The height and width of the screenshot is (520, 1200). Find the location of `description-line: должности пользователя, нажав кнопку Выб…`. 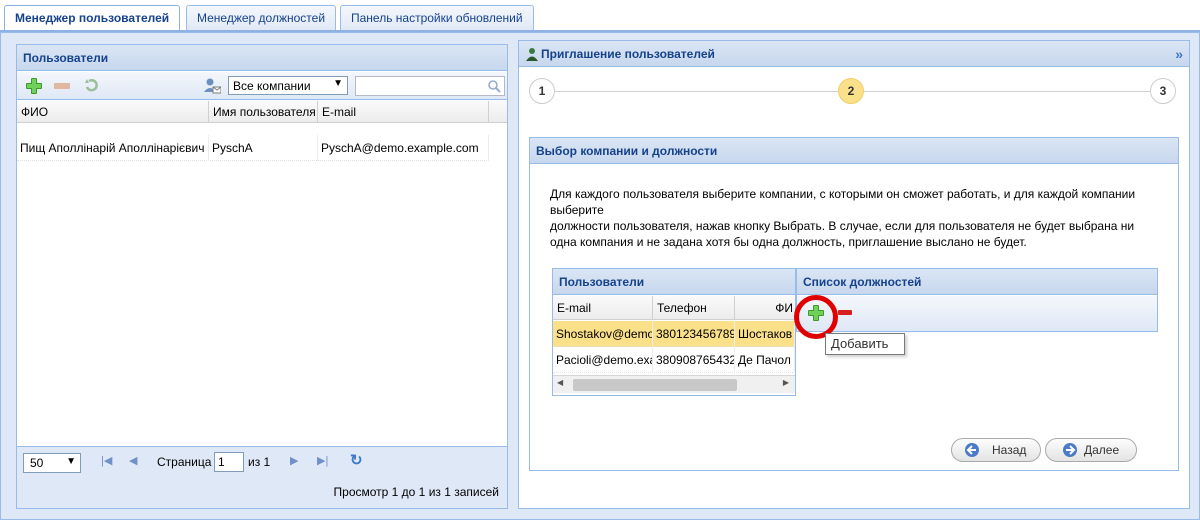

description-line: должности пользователя, нажав кнопку Выб… is located at coordinates (842, 226).